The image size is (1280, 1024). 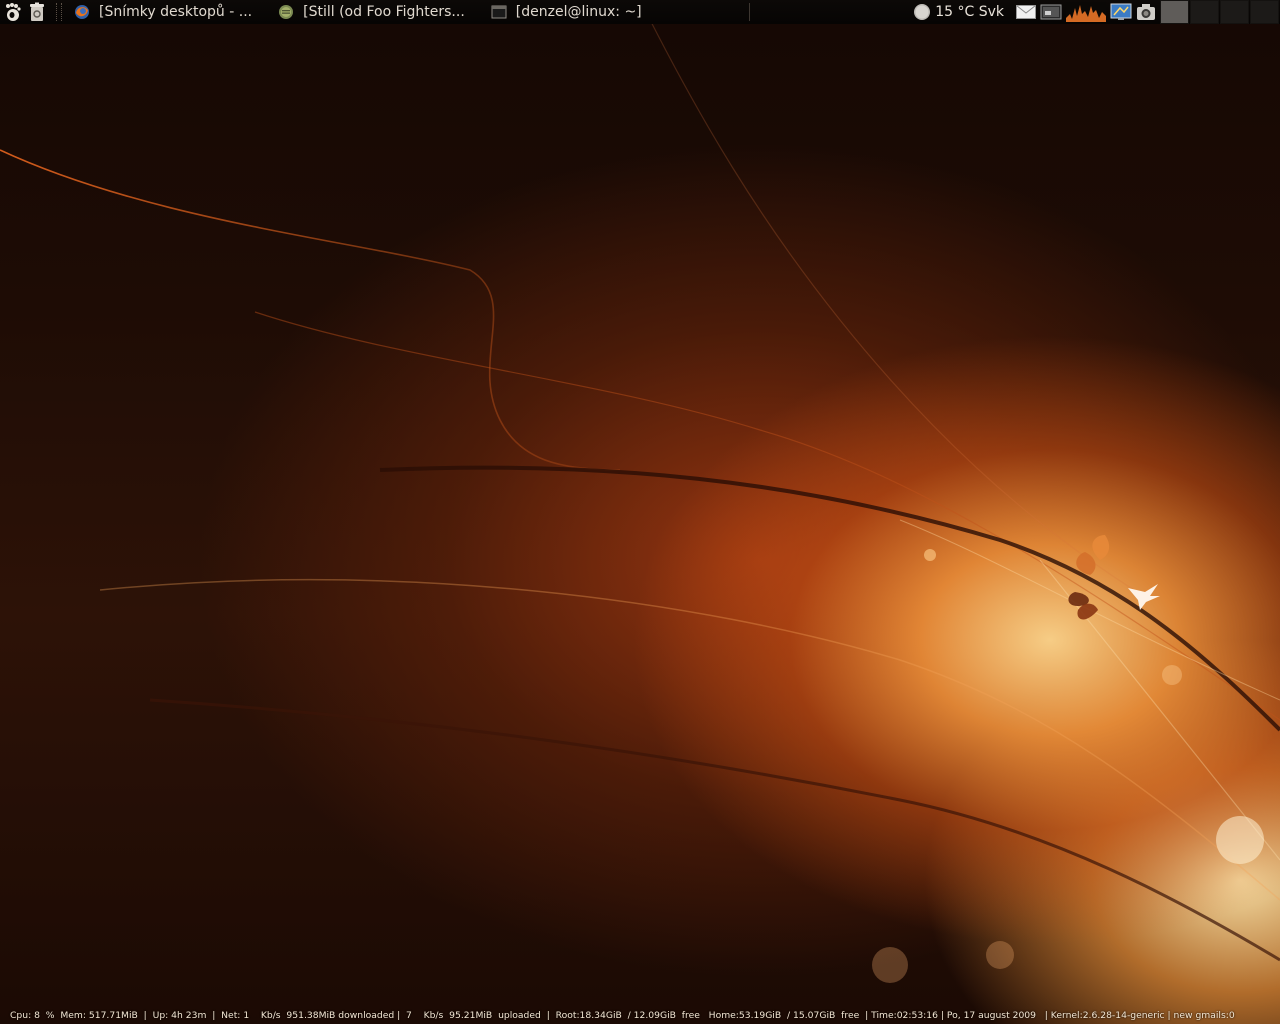 I want to click on weather-applet: 15 °C Svk, so click(x=962, y=12).